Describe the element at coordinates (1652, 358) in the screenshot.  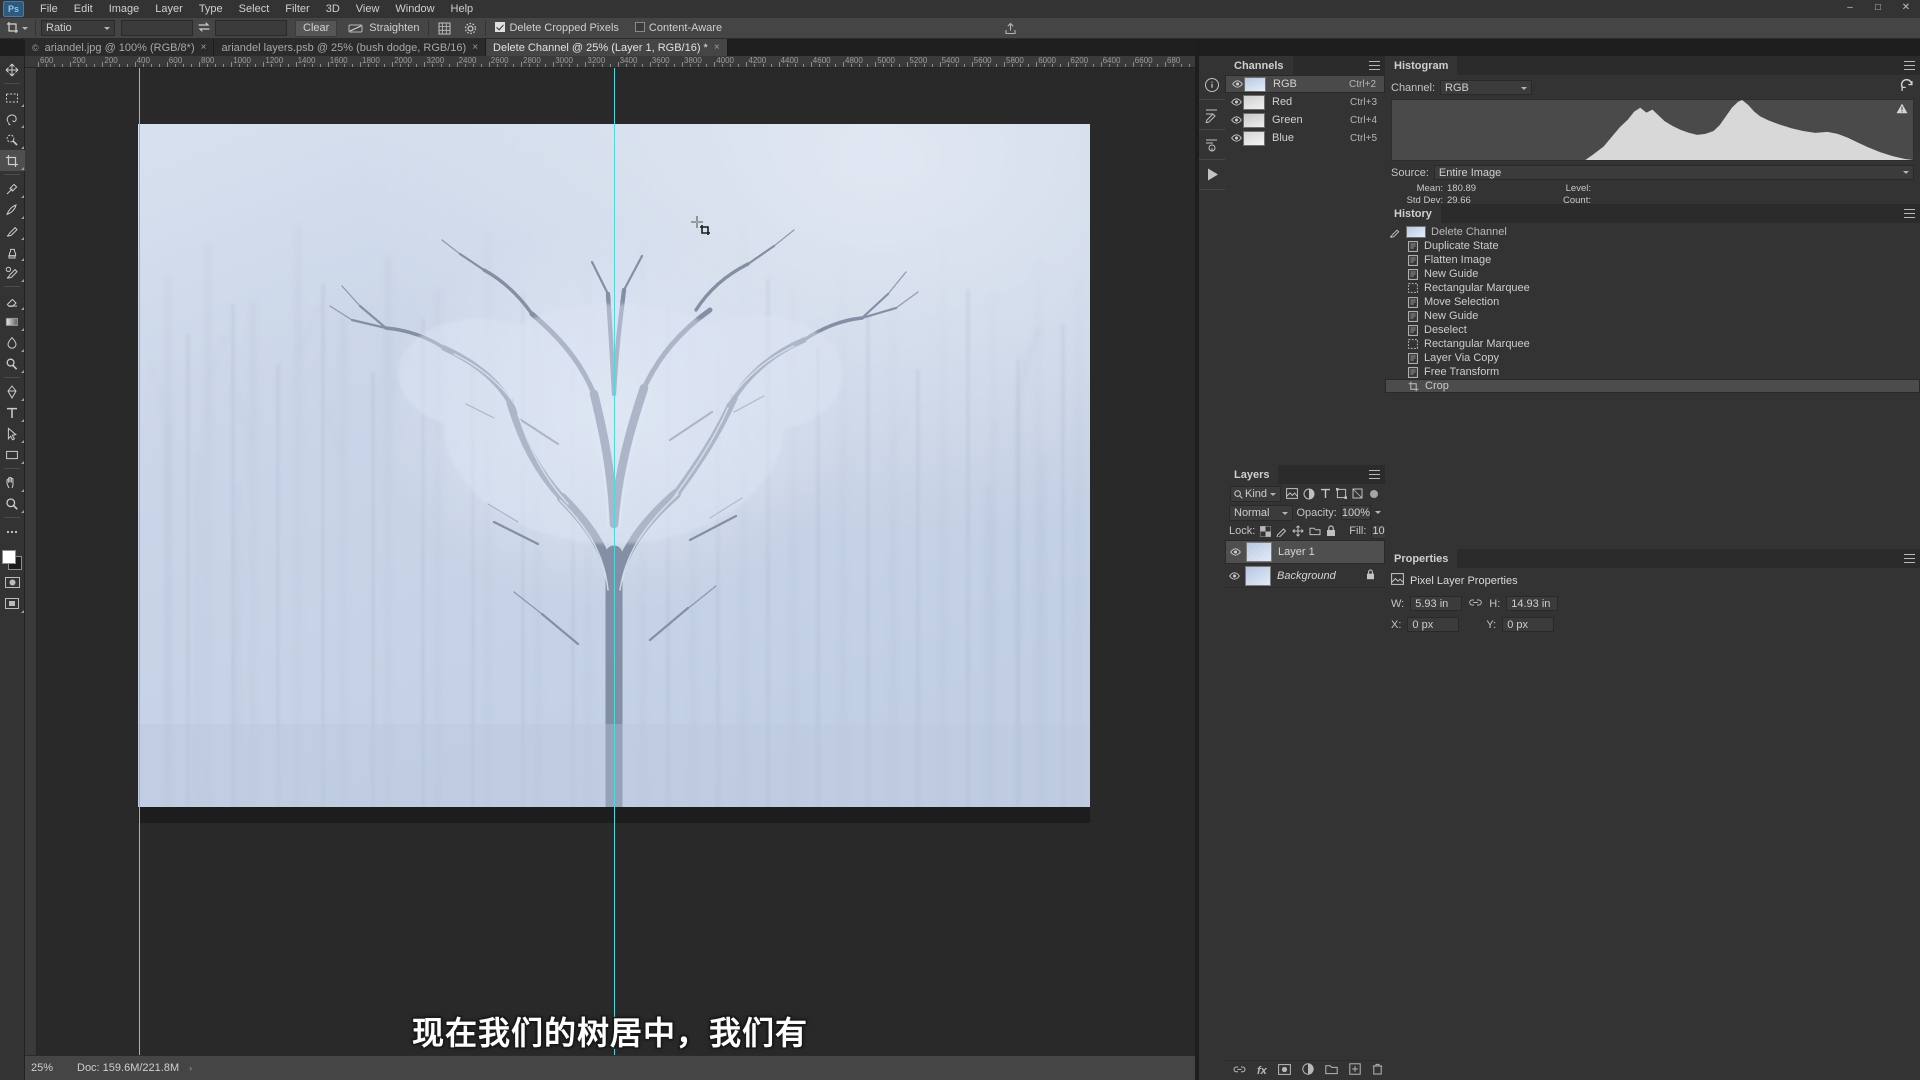
I see `history-state-row: Layer Via Copy` at that location.